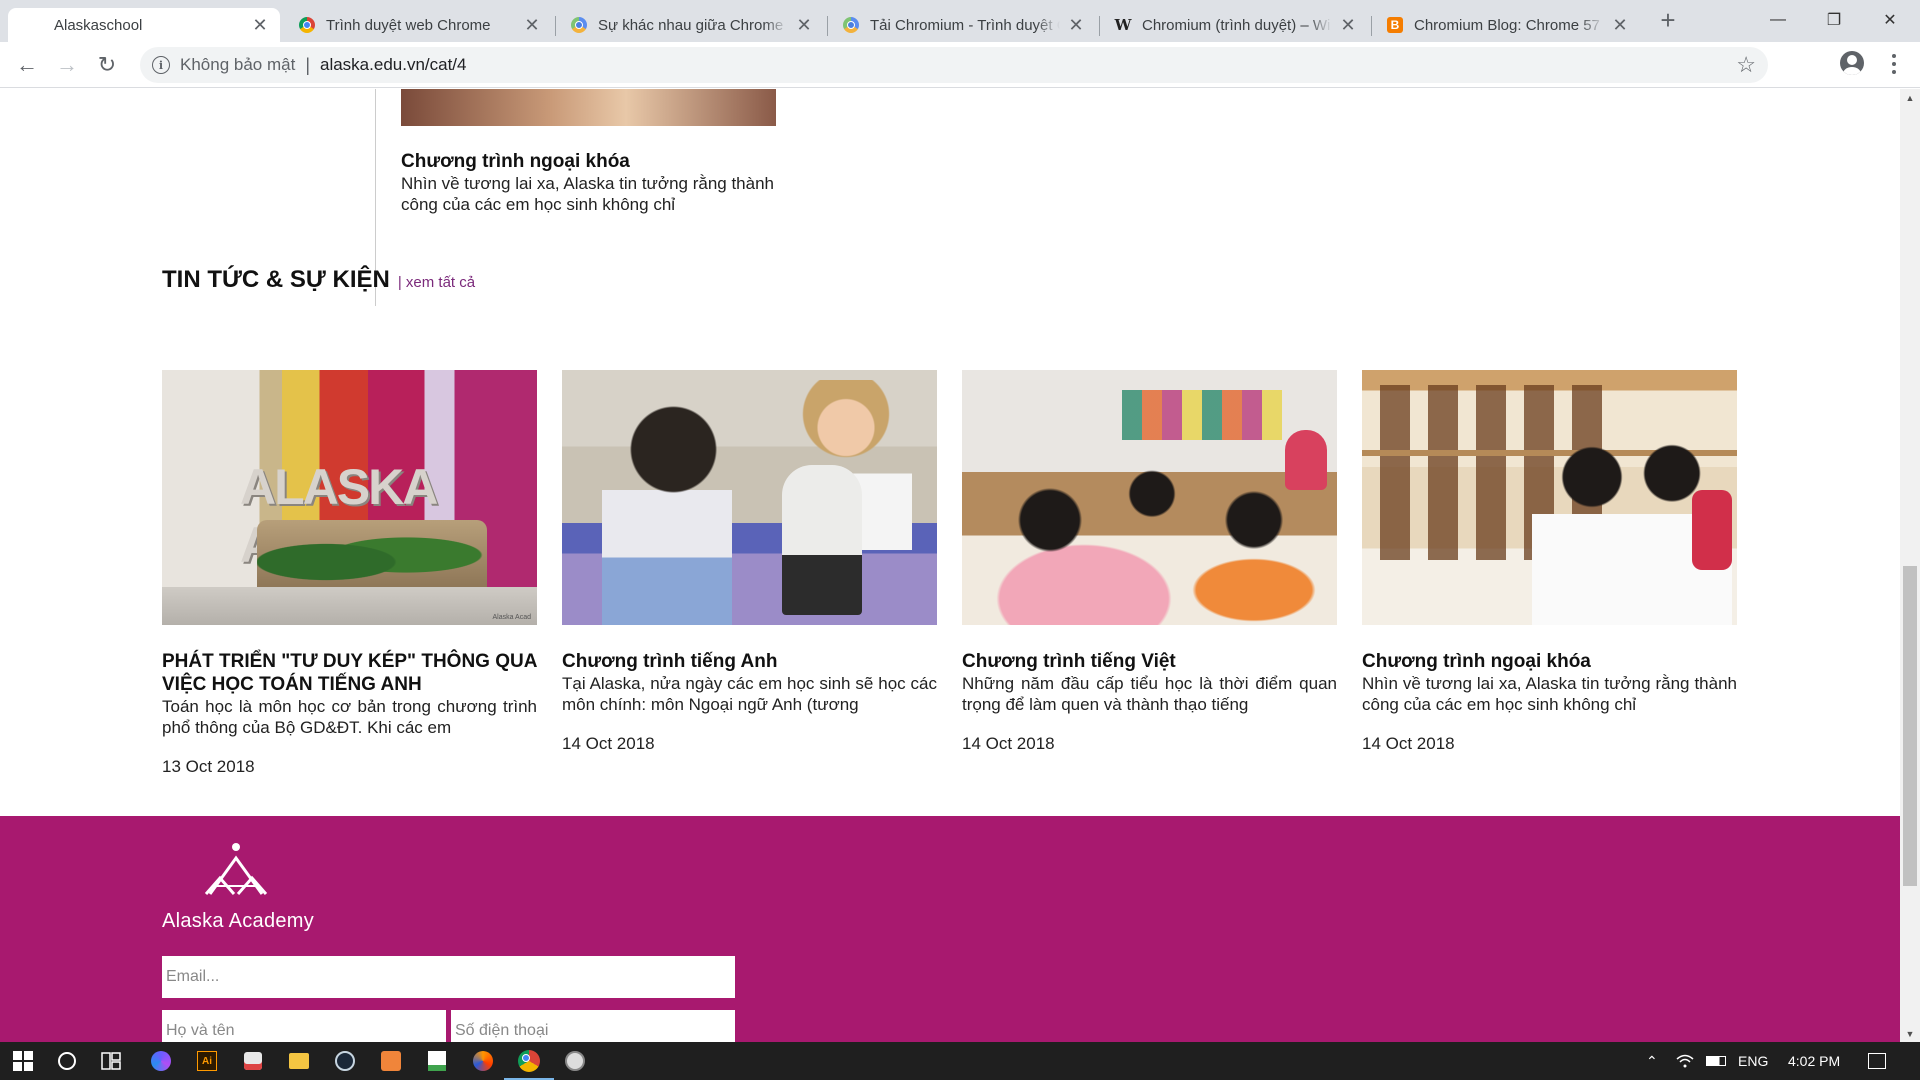  What do you see at coordinates (1123, 25) in the screenshot?
I see `wikipedia-icon: W` at bounding box center [1123, 25].